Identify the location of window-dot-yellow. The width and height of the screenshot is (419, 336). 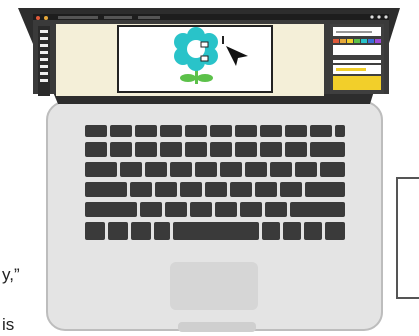
(46, 18).